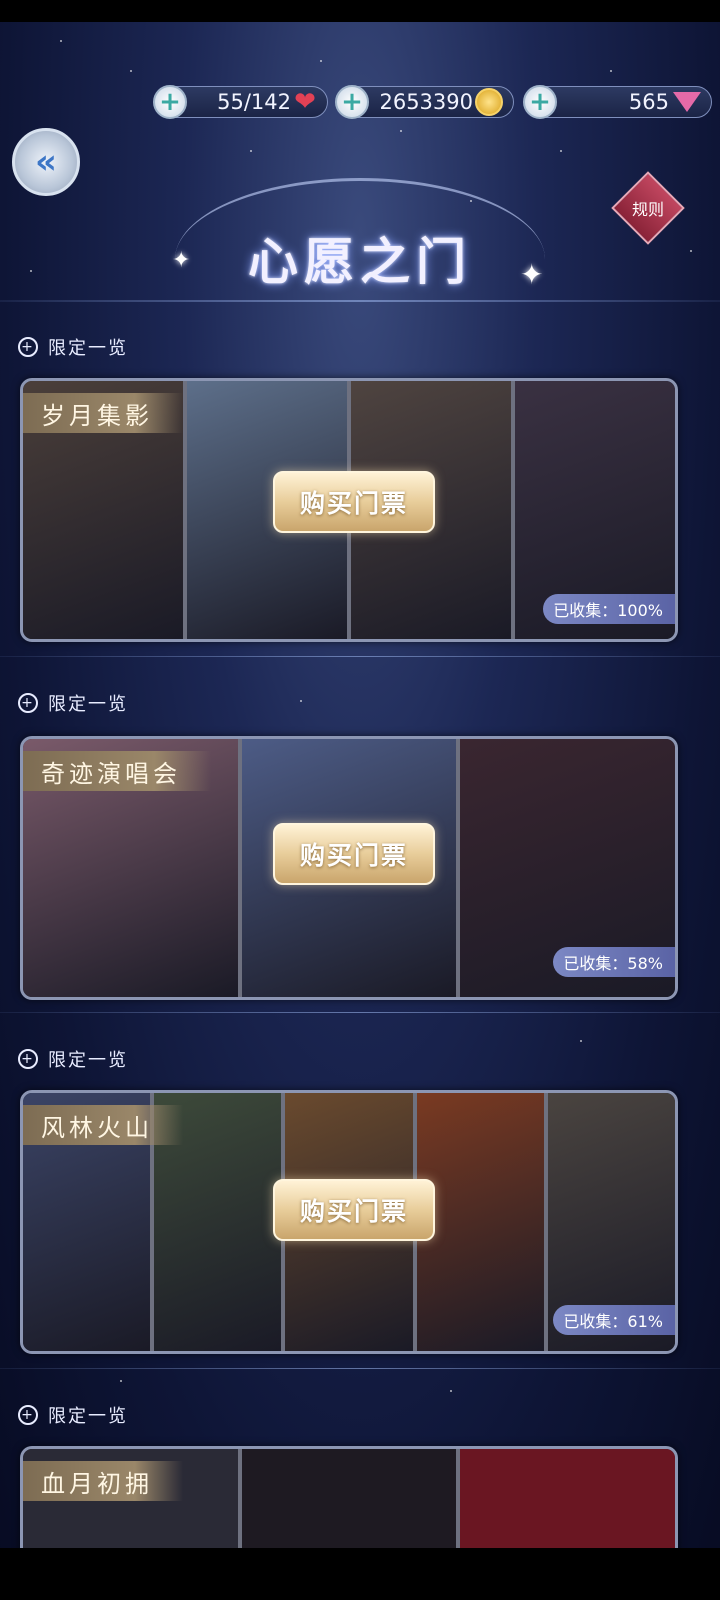 Image resolution: width=720 pixels, height=1600 pixels. What do you see at coordinates (349, 1501) in the screenshot?
I see `gacha-banner-card: 血月初拥` at bounding box center [349, 1501].